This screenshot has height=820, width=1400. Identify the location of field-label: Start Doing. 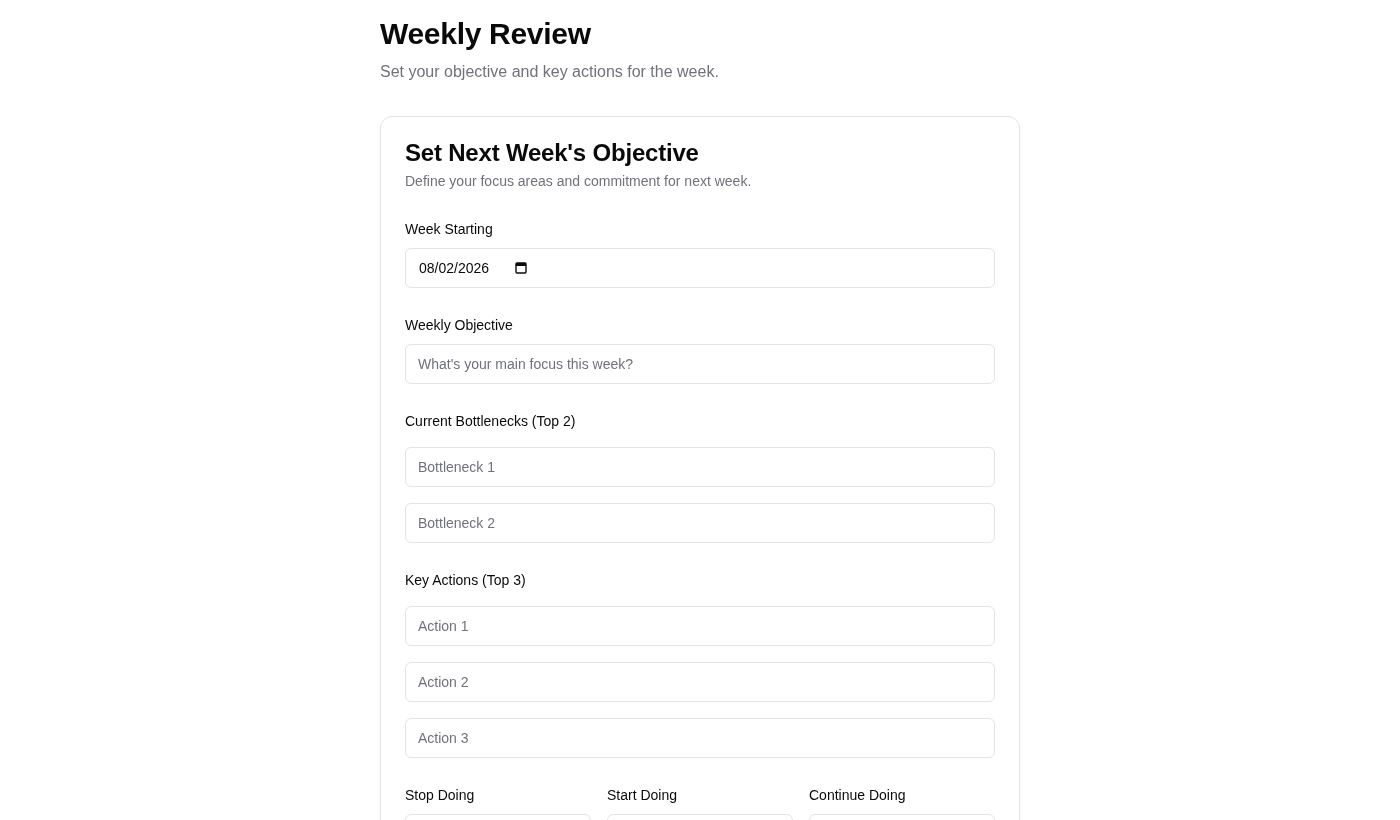
(642, 795).